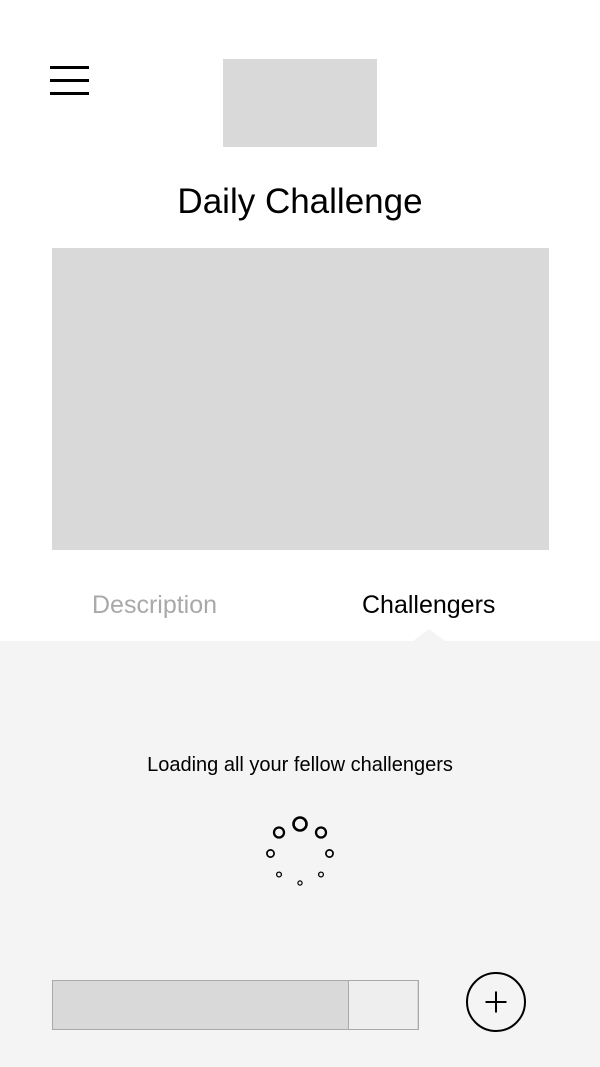 The image size is (600, 1067). I want to click on message-input-group, so click(235, 1005).